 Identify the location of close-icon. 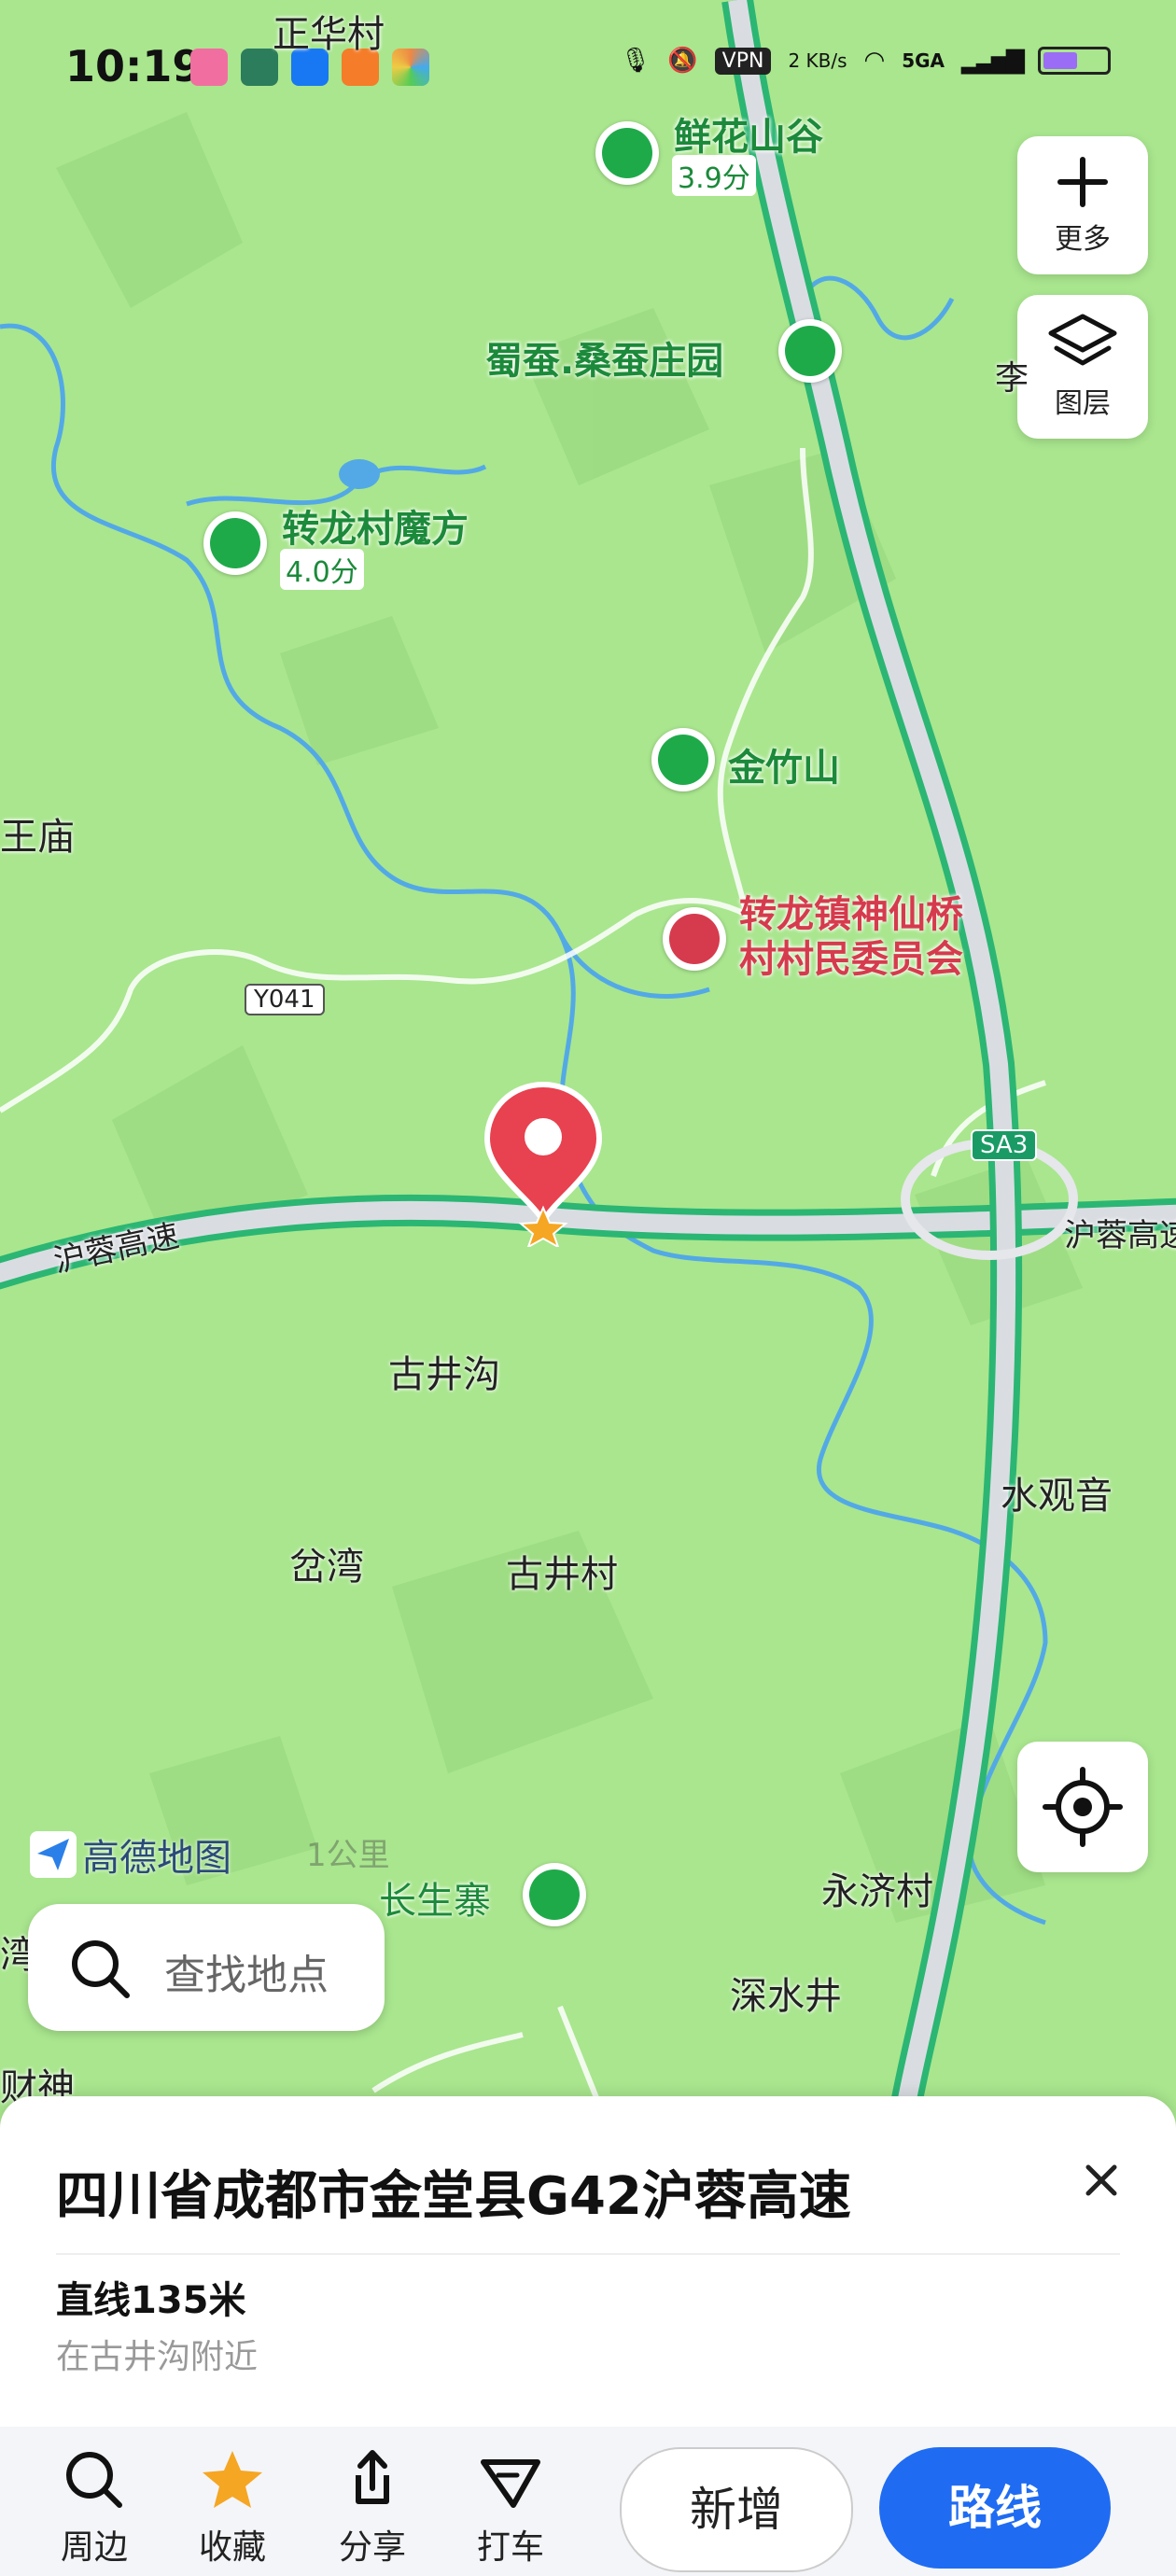
(1101, 2180).